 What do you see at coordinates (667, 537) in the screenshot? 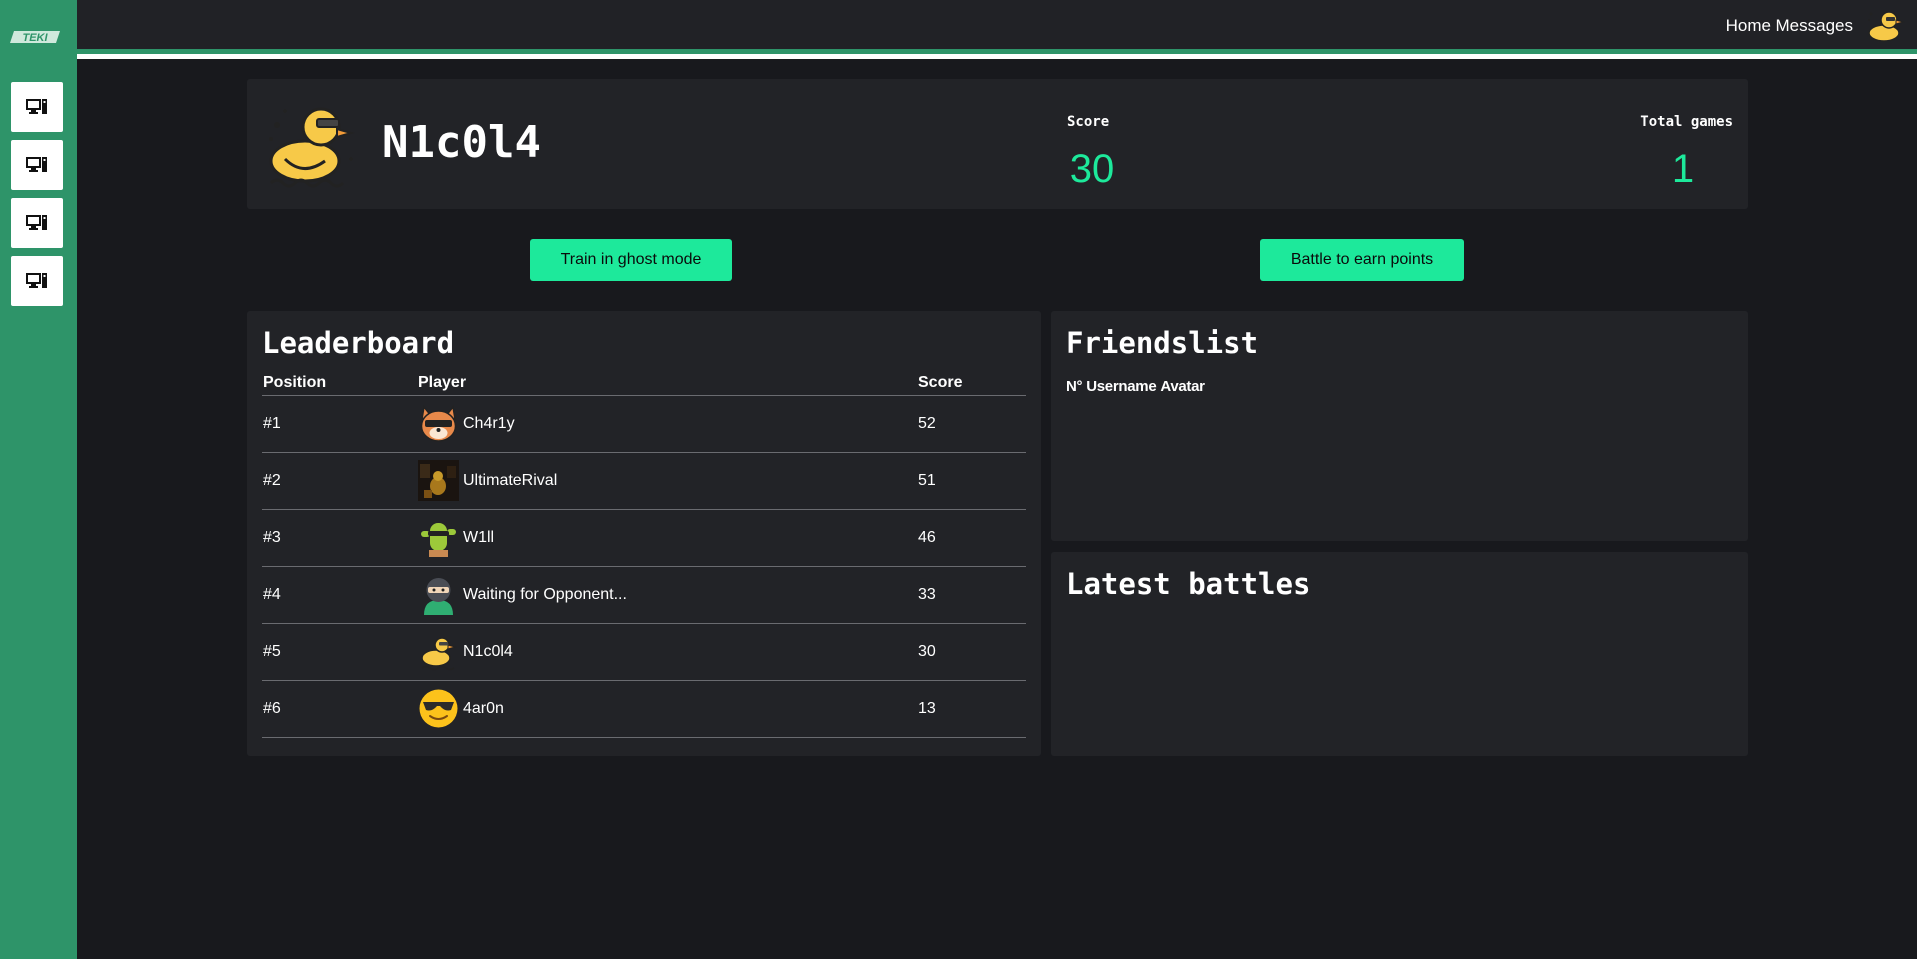
I see `player-cell: W1ll` at bounding box center [667, 537].